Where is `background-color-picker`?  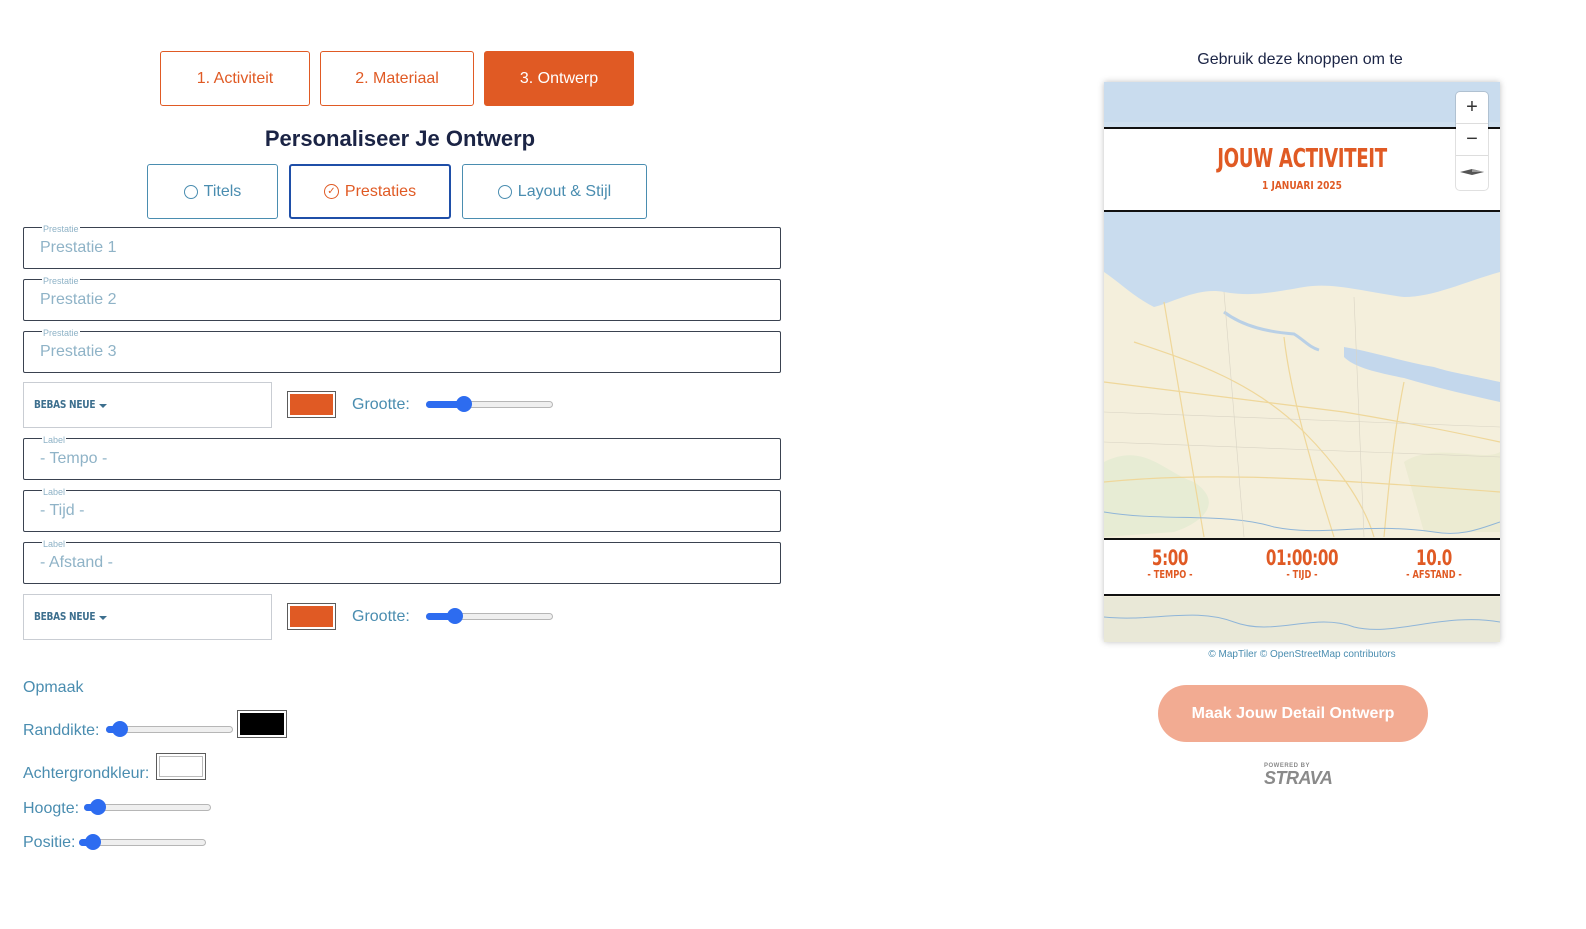 background-color-picker is located at coordinates (181, 766).